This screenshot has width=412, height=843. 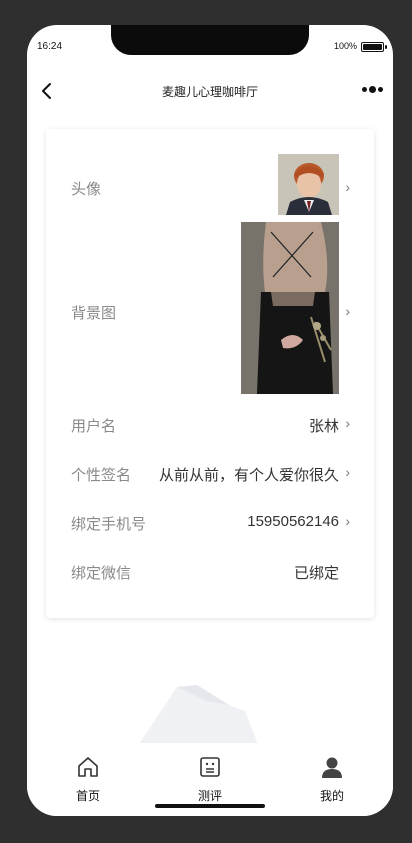 I want to click on tab-assessment: 测评, so click(x=210, y=779).